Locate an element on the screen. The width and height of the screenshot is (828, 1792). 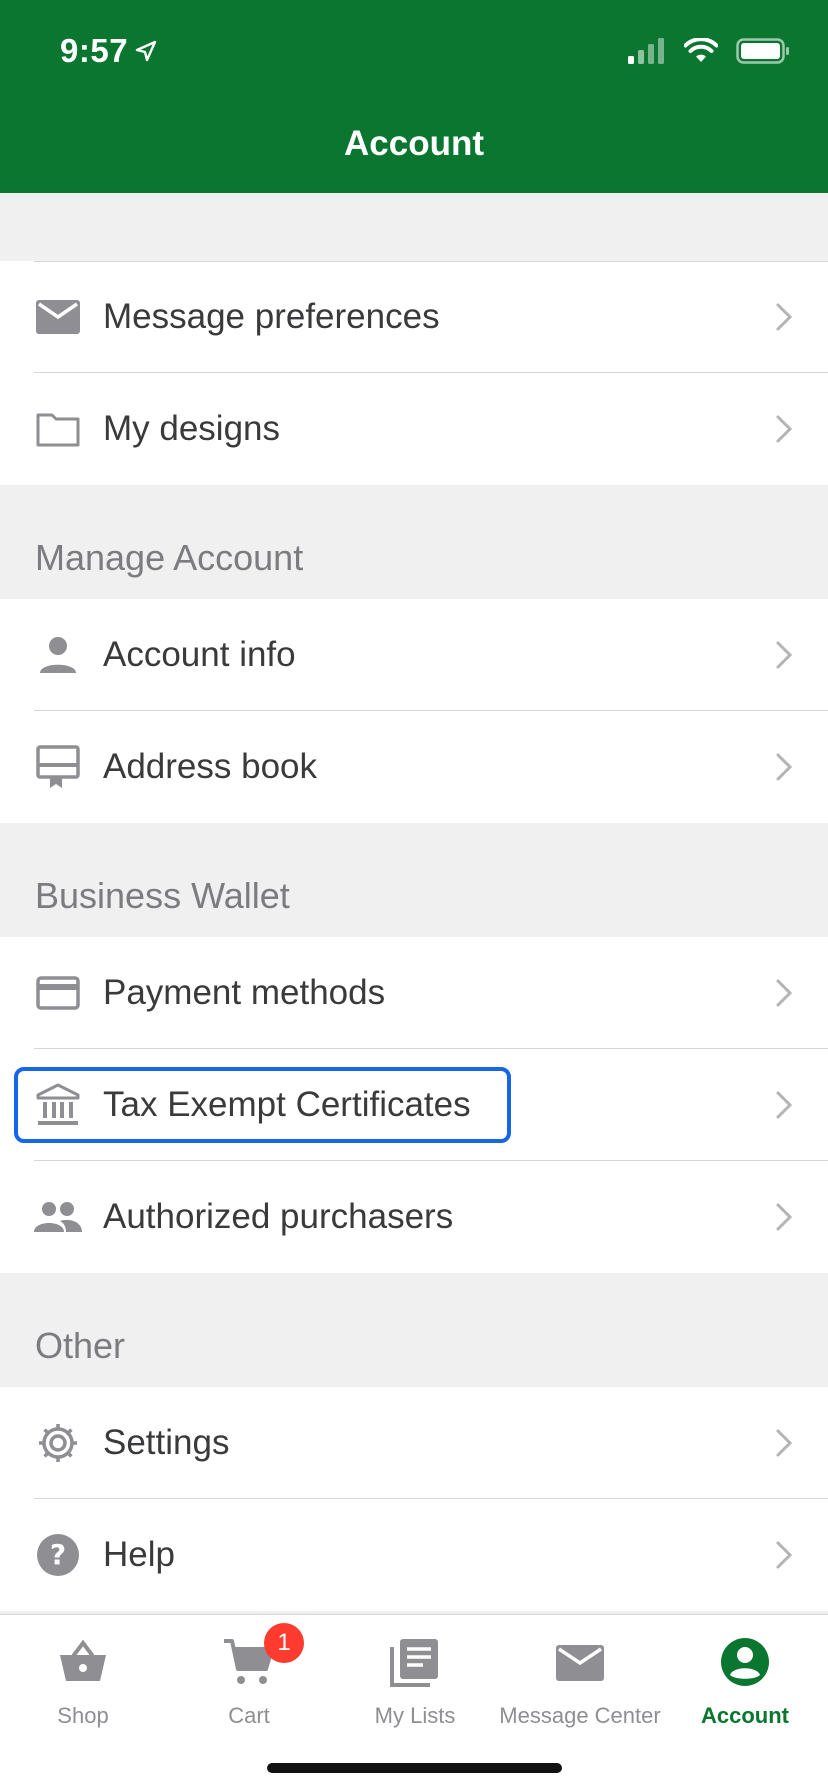
location-arrow-icon is located at coordinates (146, 51).